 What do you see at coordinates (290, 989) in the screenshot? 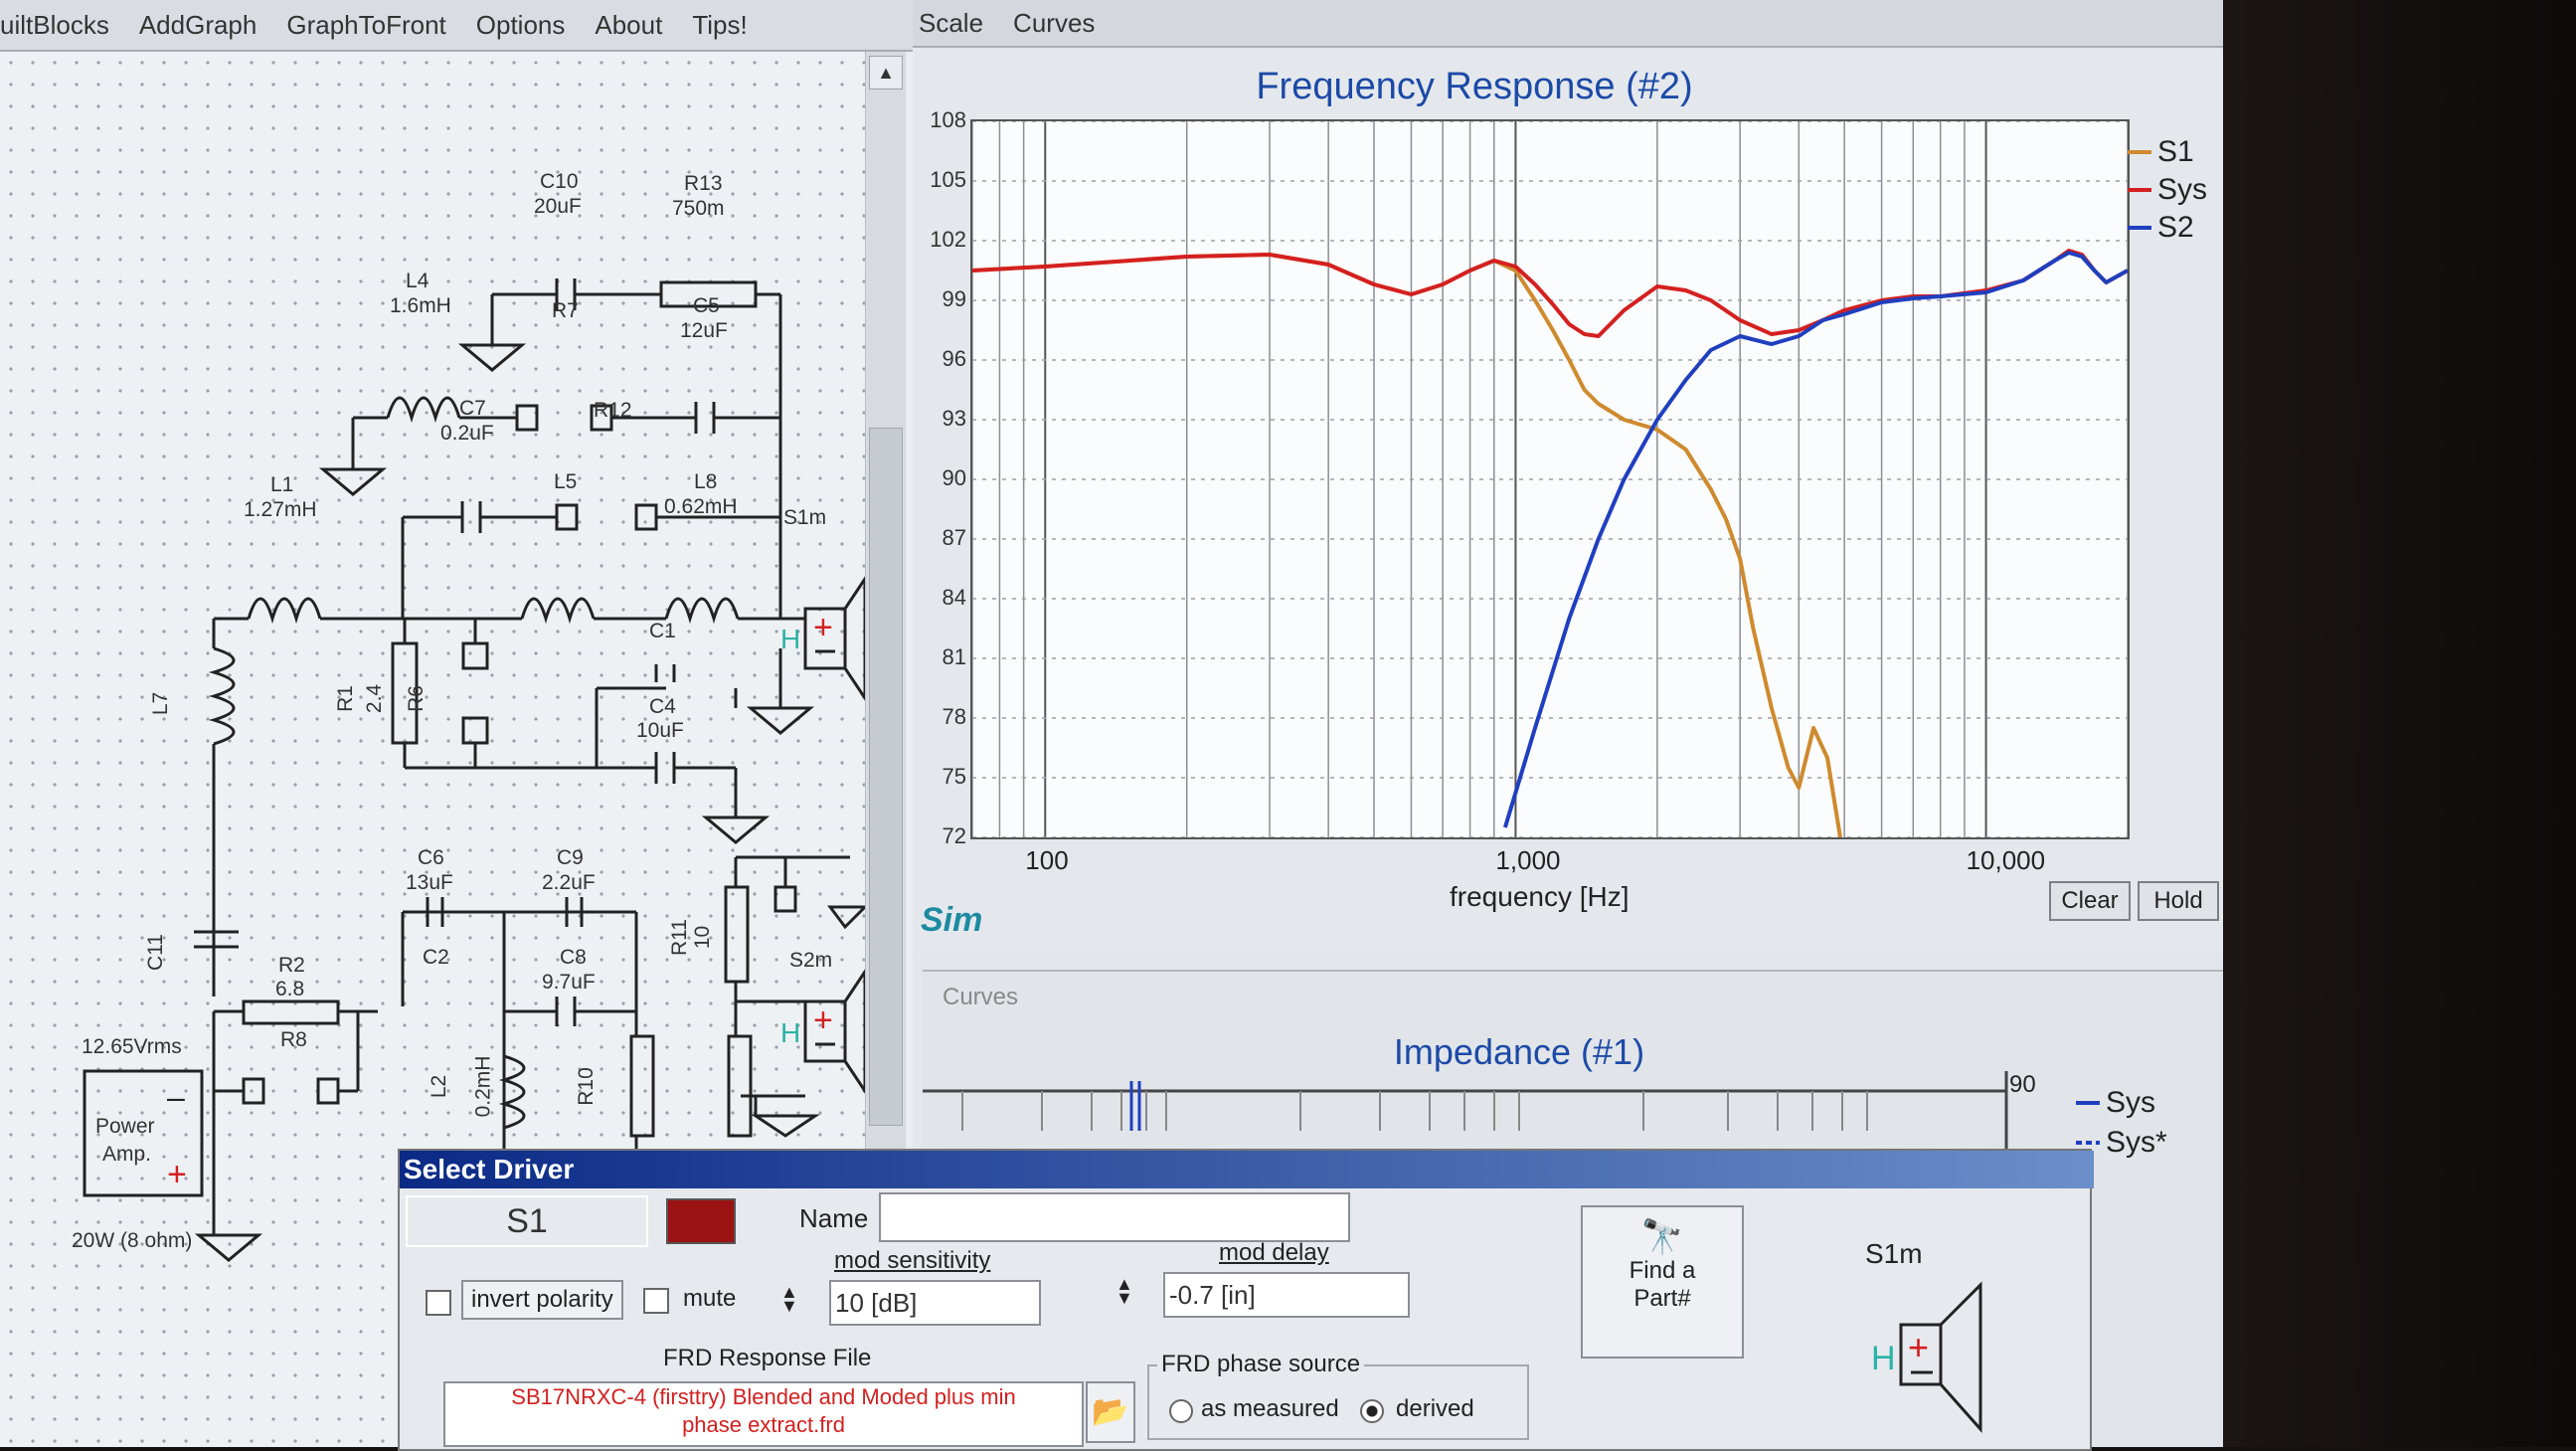
I see `label-r2-value: 6.8` at bounding box center [290, 989].